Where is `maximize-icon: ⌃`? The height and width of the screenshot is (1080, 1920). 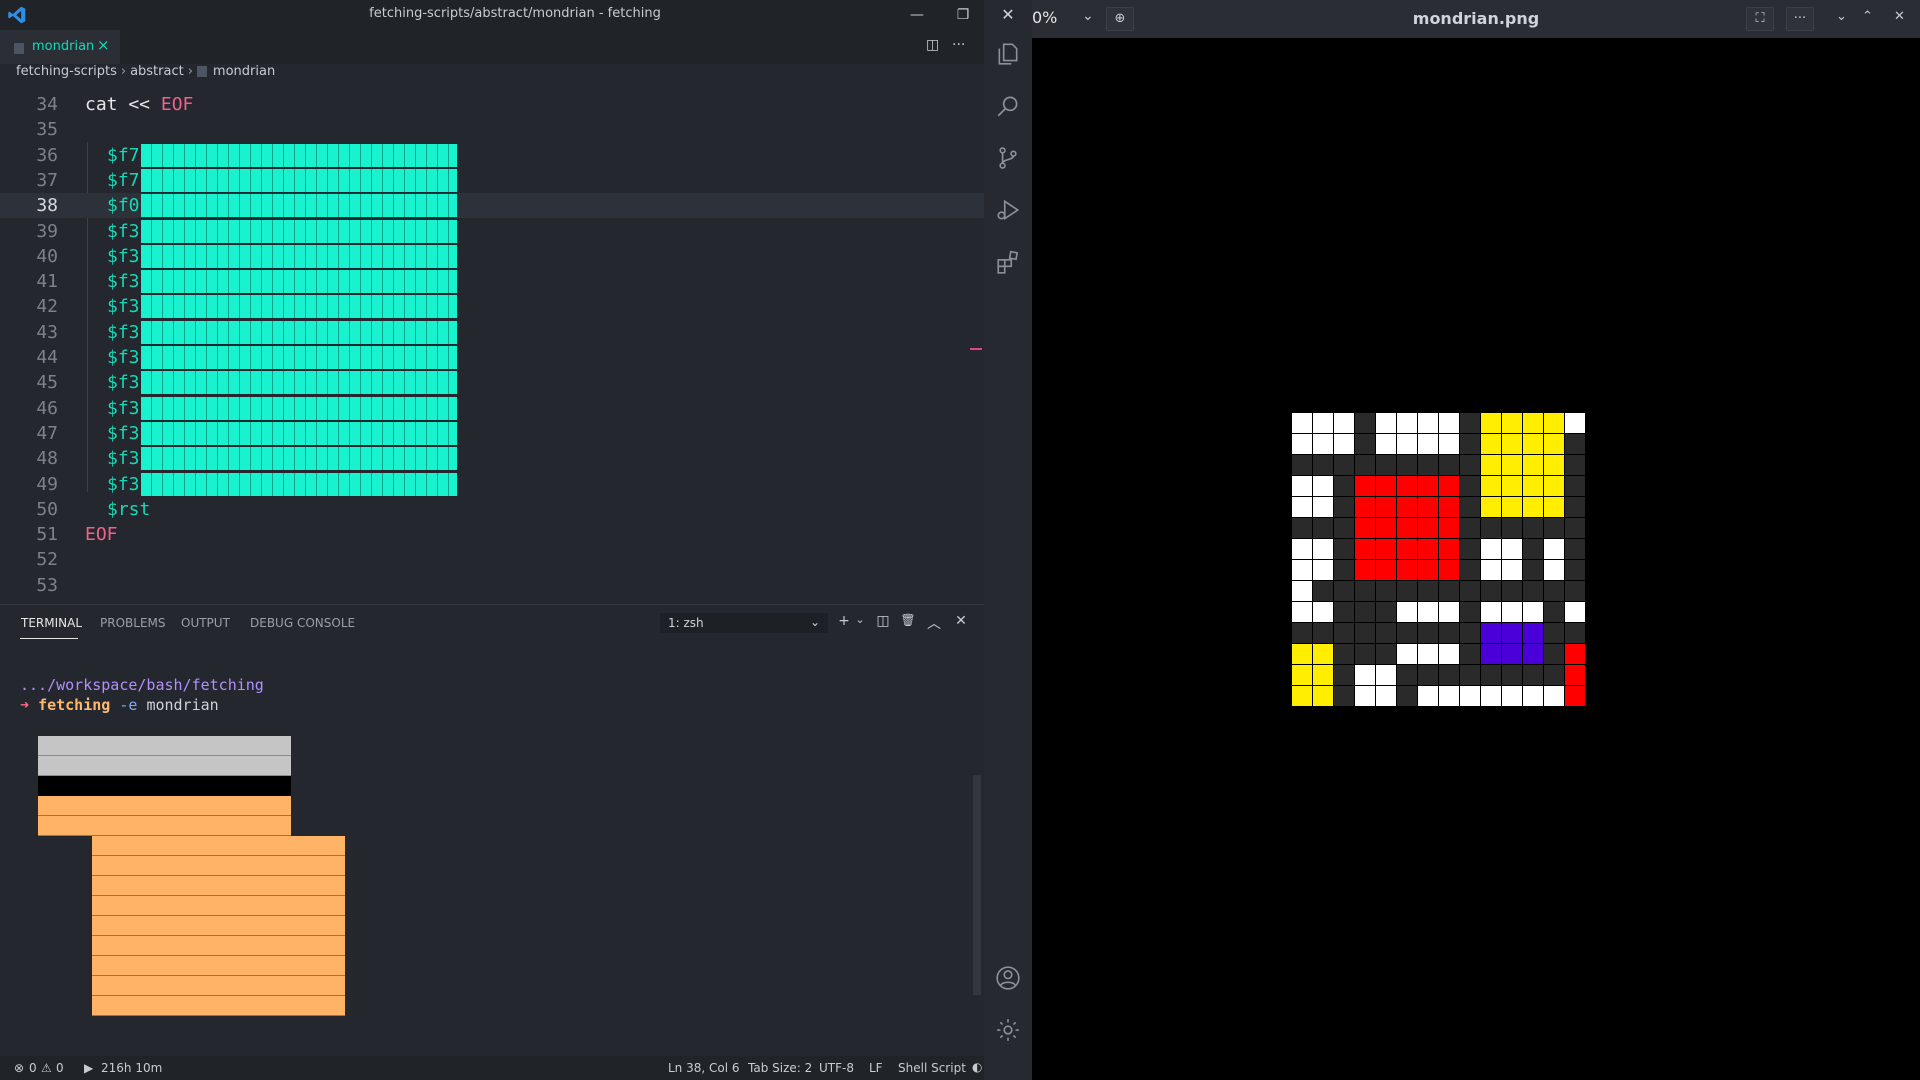
maximize-icon: ⌃ is located at coordinates (1867, 16).